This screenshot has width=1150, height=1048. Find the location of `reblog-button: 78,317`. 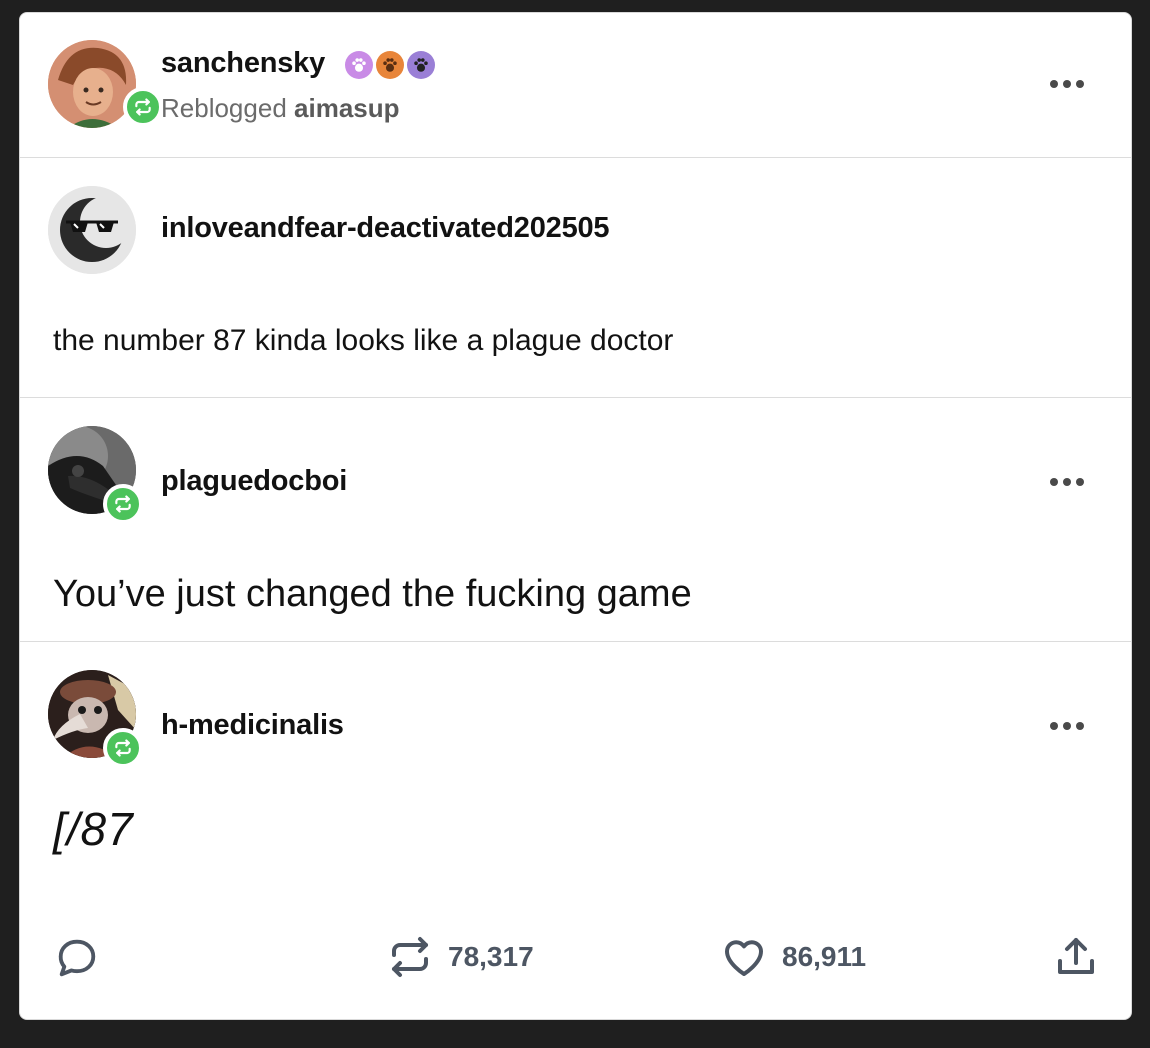

reblog-button: 78,317 is located at coordinates (460, 957).